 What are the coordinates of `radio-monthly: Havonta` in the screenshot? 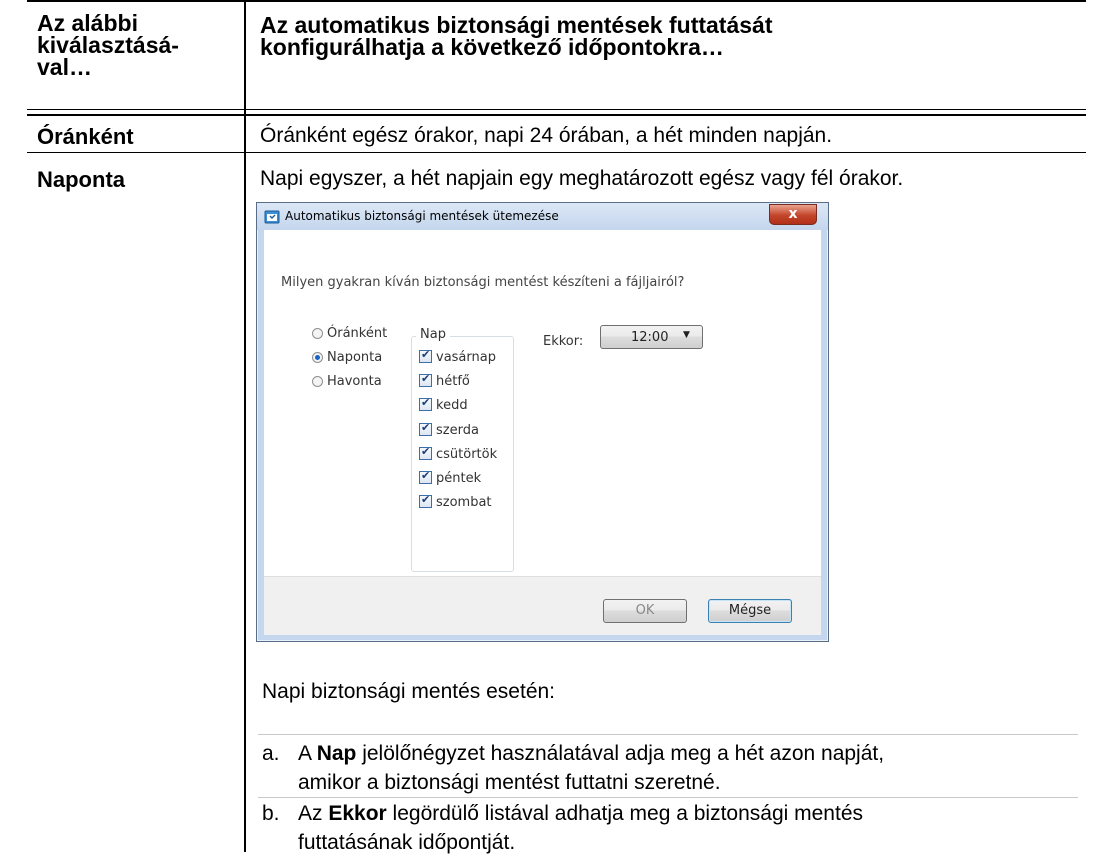 It's located at (347, 381).